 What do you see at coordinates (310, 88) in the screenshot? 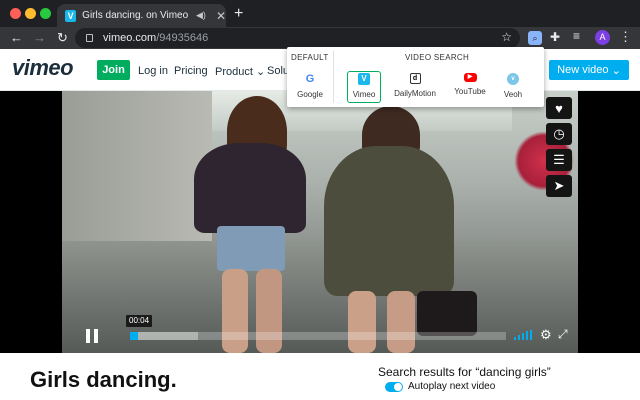
I see `engine-google: G Google` at bounding box center [310, 88].